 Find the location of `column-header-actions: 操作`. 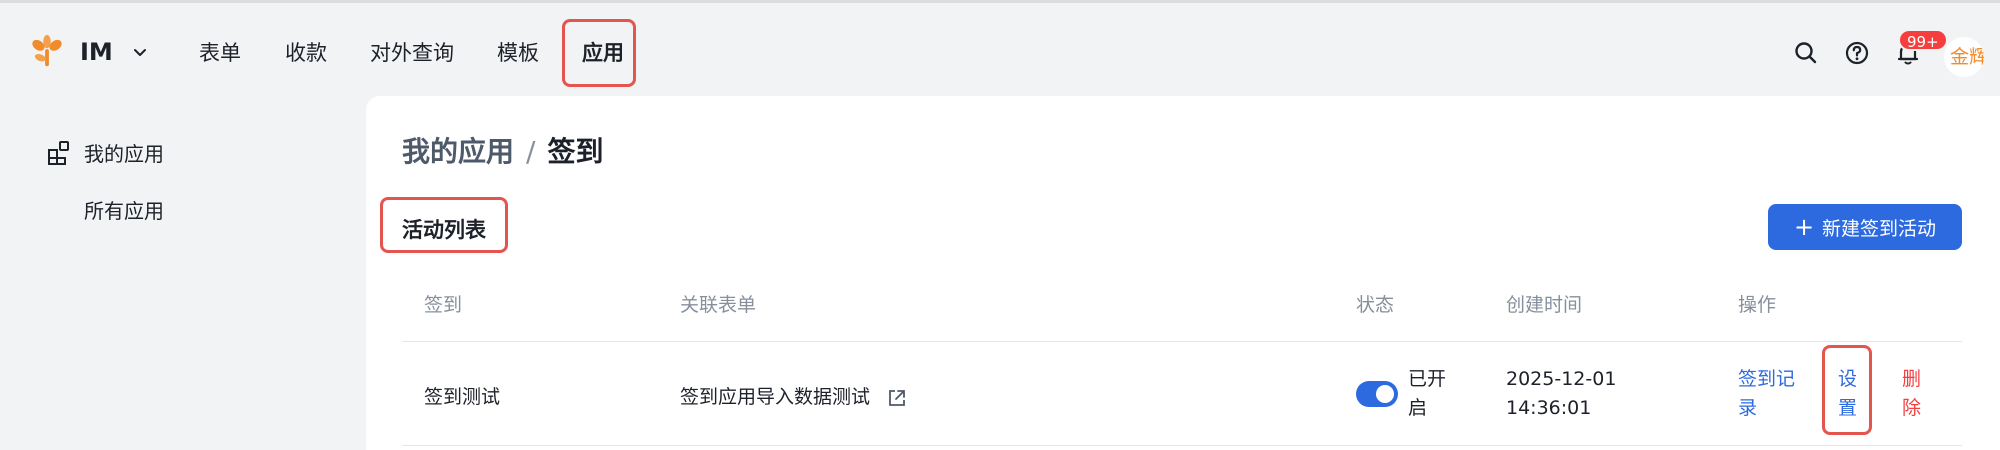

column-header-actions: 操作 is located at coordinates (1757, 305).